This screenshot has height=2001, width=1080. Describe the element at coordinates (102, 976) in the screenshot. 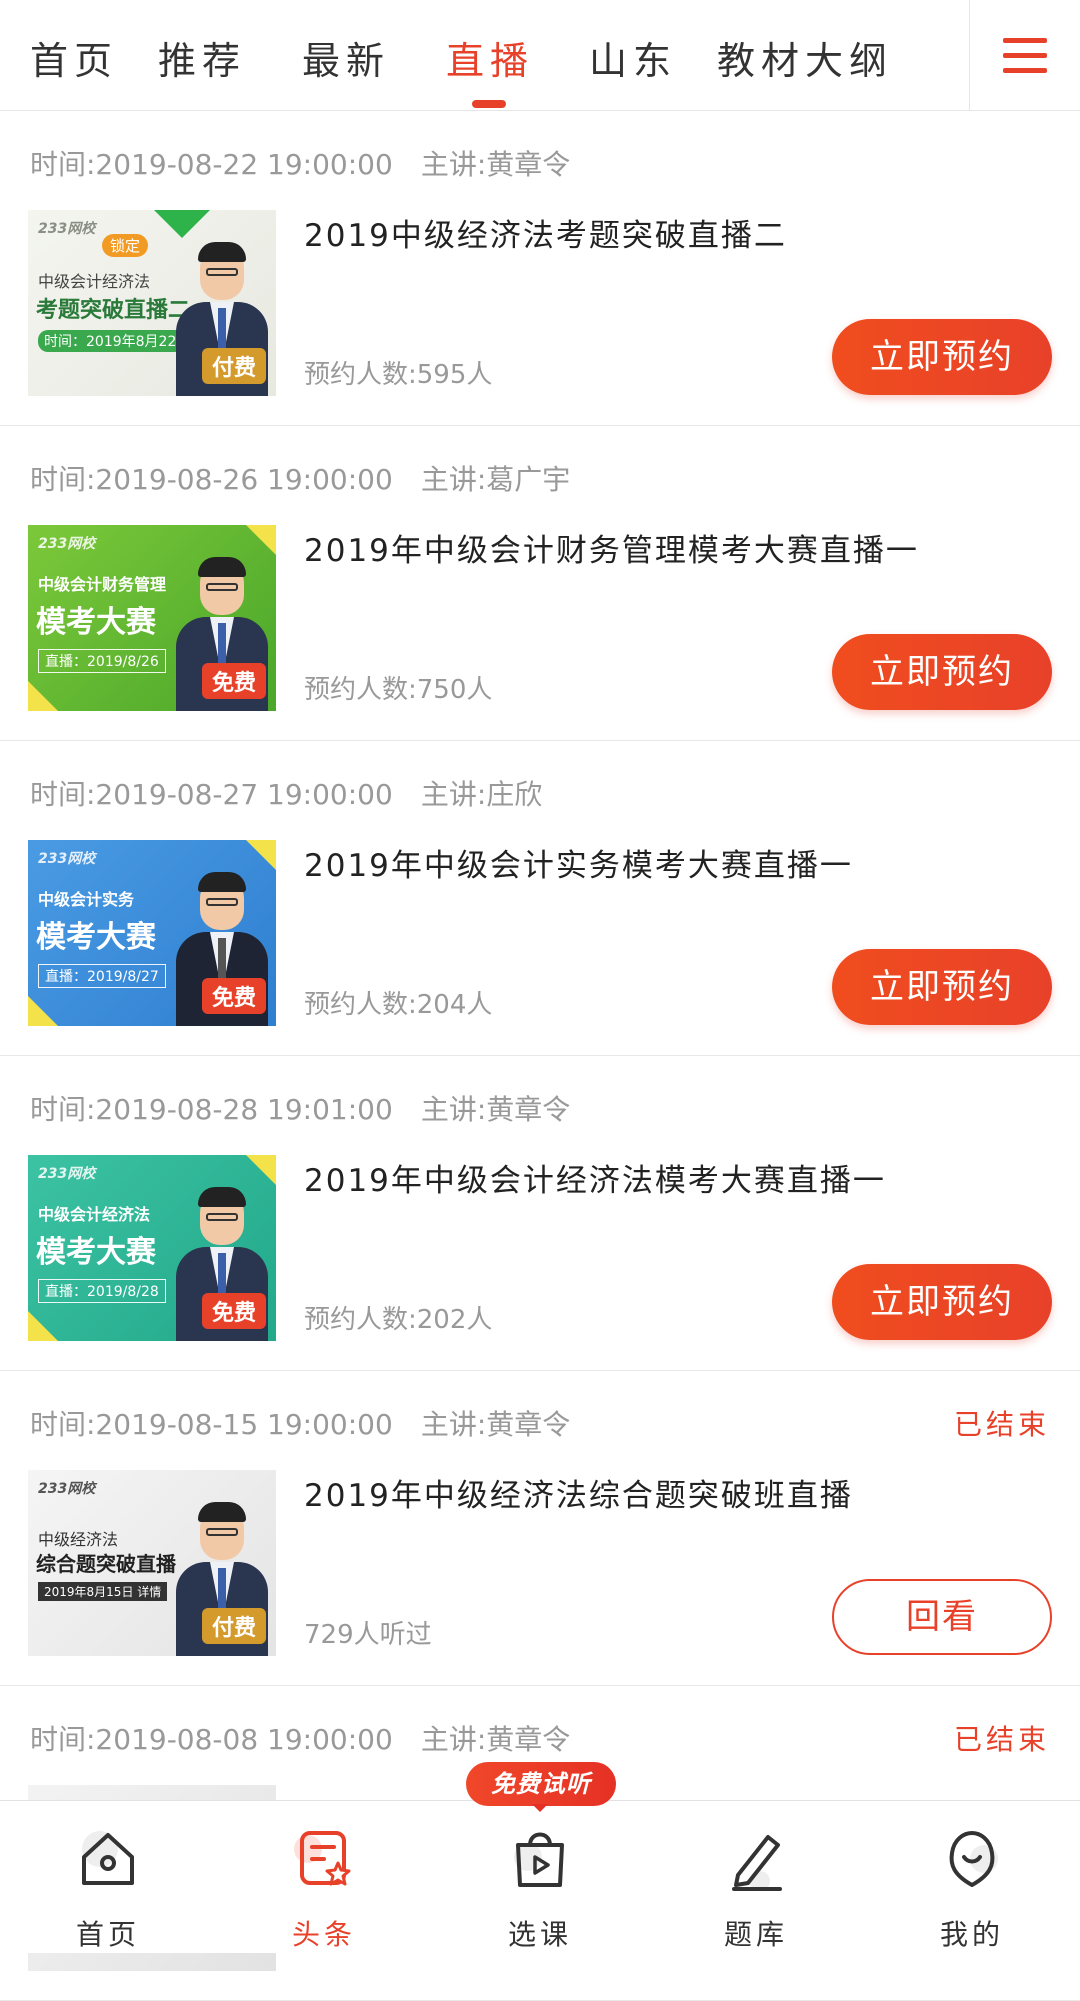

I see `thumb-date: 直播：2019/8/27` at that location.